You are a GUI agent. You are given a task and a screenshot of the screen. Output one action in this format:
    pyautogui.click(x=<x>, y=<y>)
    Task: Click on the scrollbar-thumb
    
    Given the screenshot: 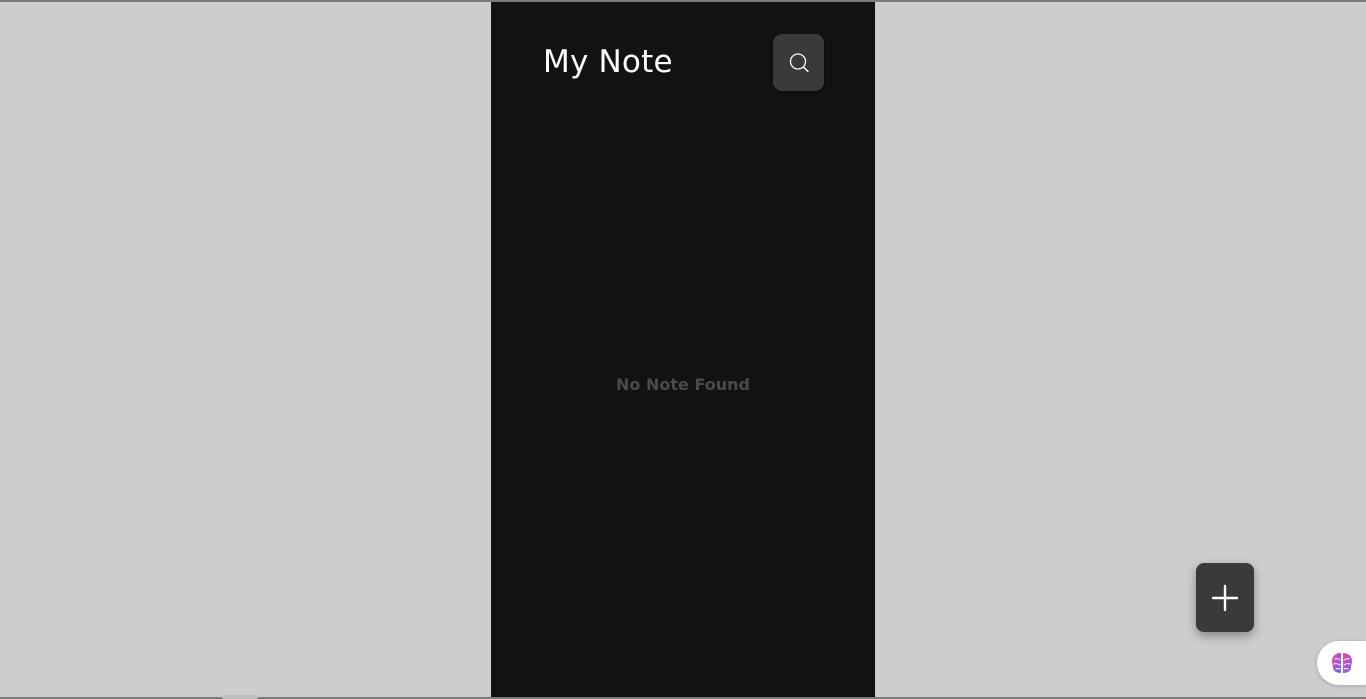 What is the action you would take?
    pyautogui.click(x=240, y=697)
    